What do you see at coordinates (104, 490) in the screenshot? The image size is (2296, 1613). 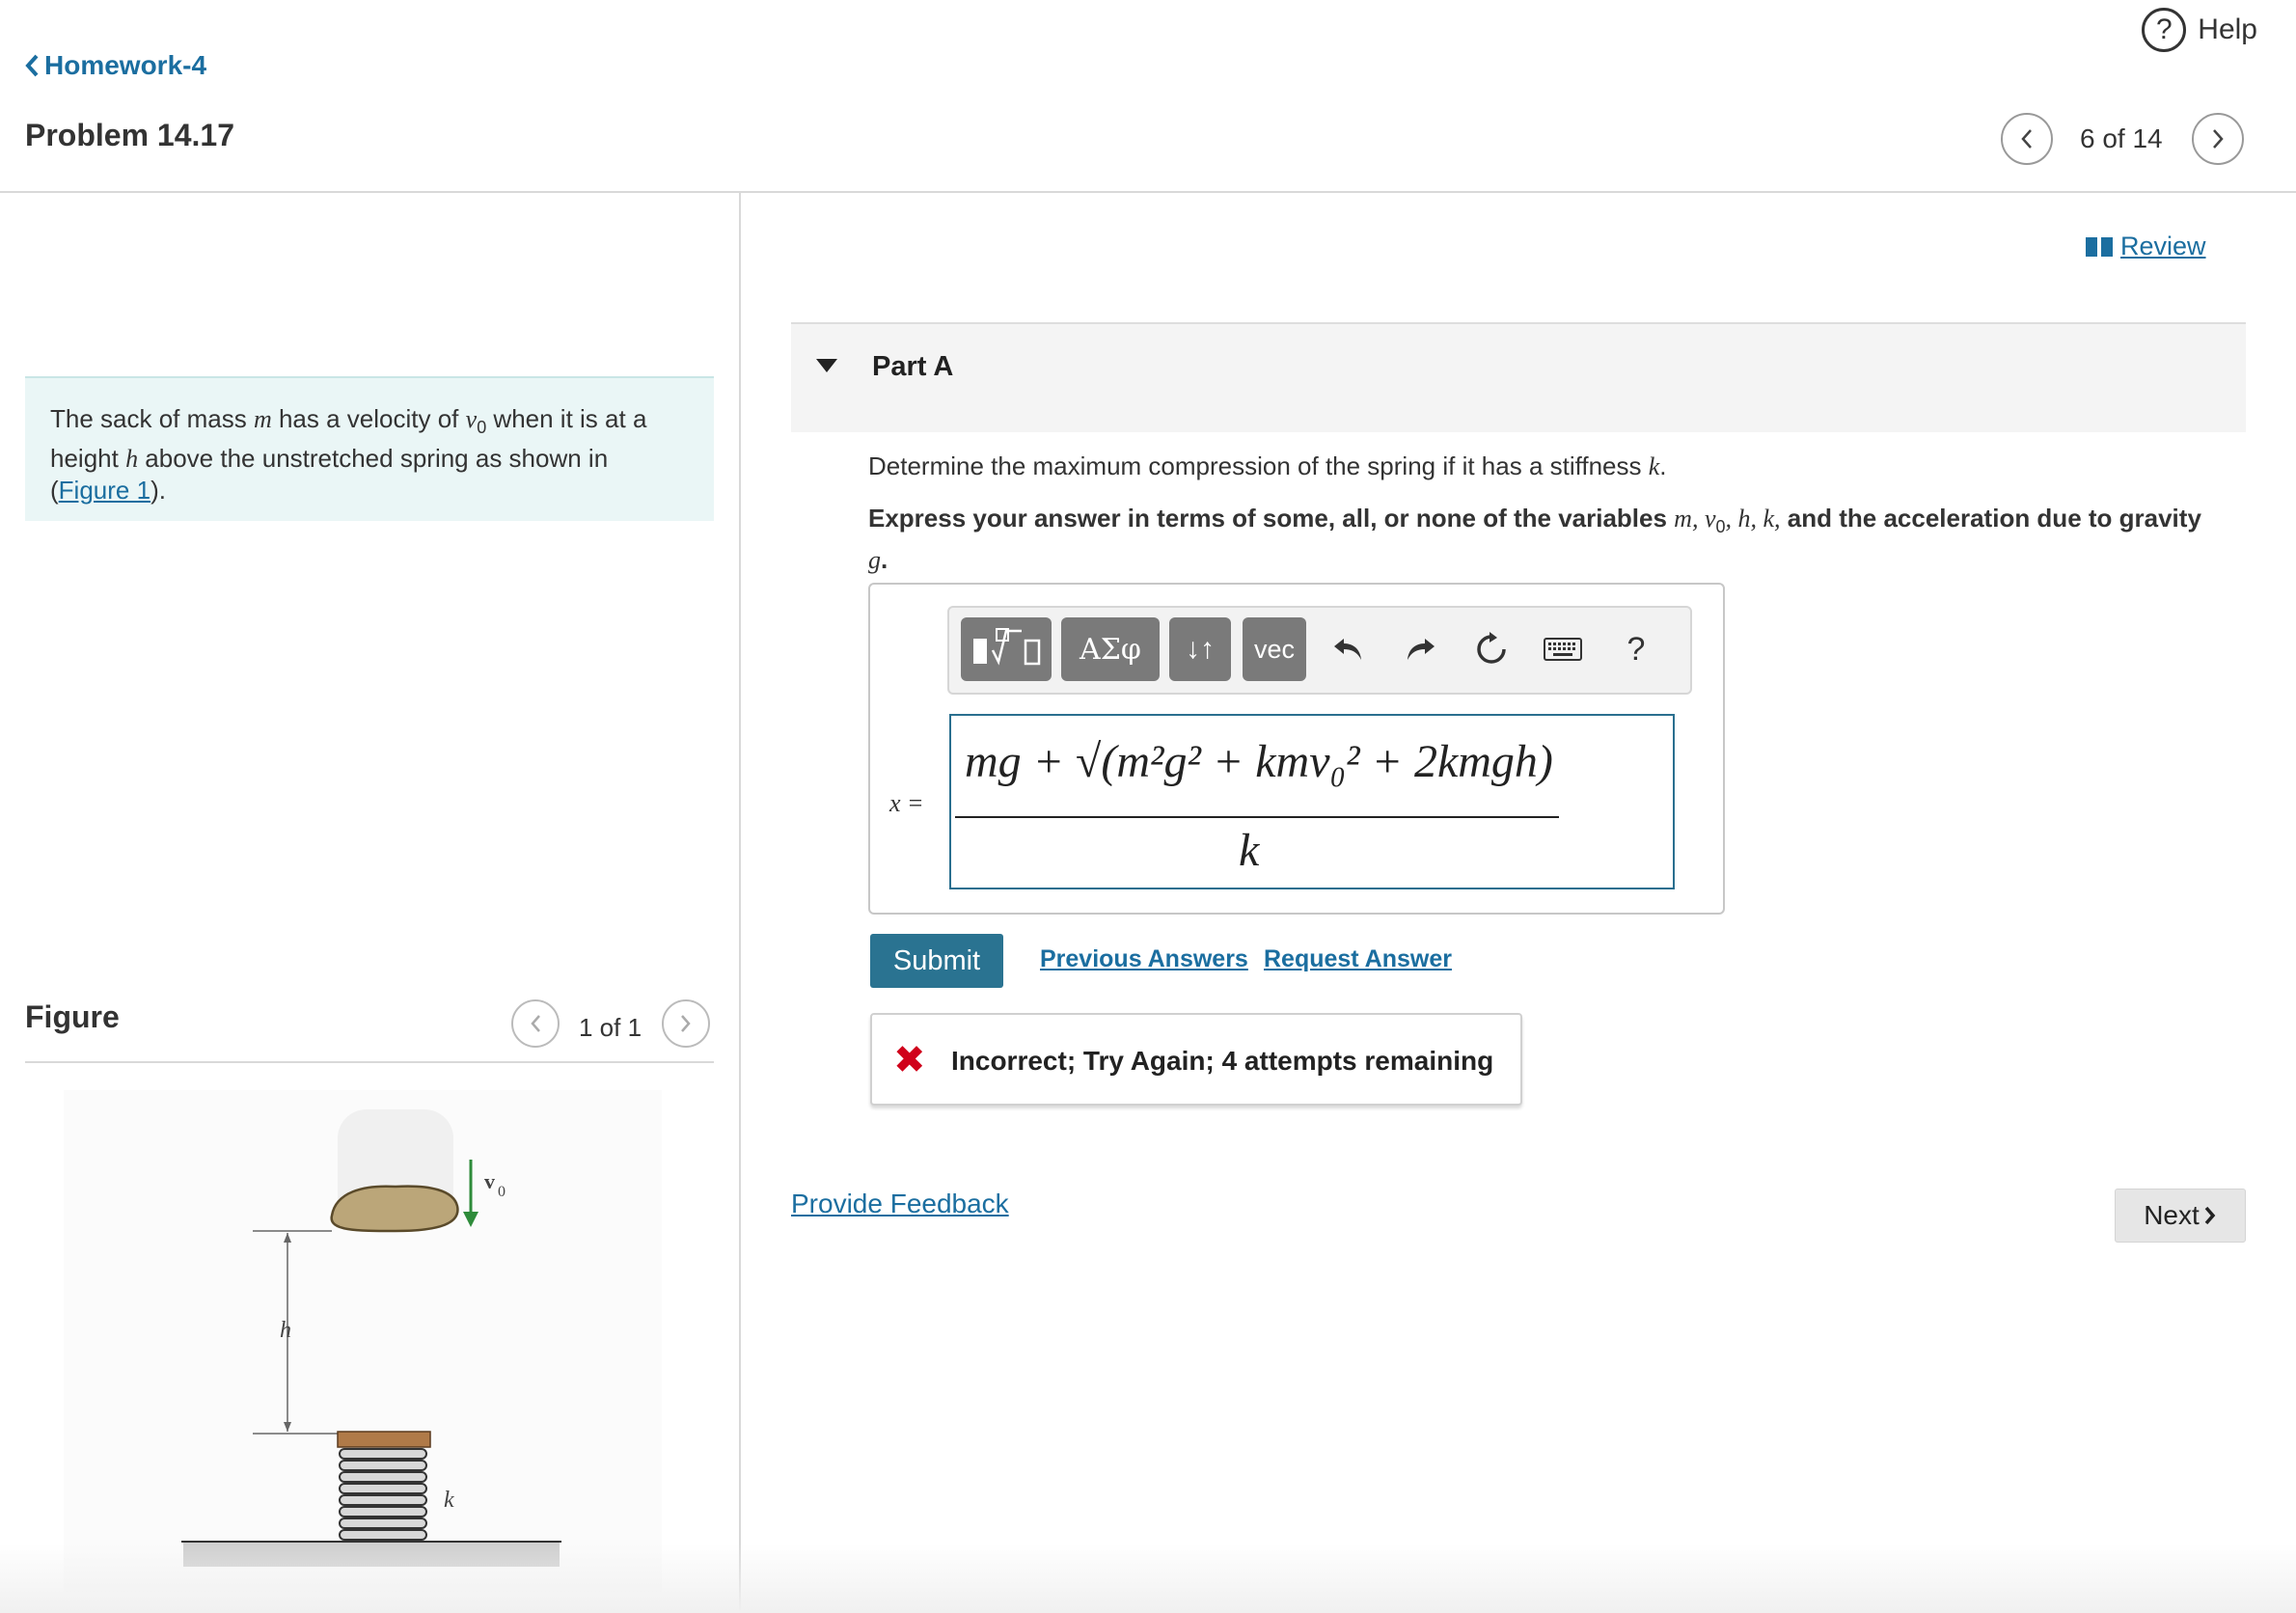 I see `figure-link: Figure 1` at bounding box center [104, 490].